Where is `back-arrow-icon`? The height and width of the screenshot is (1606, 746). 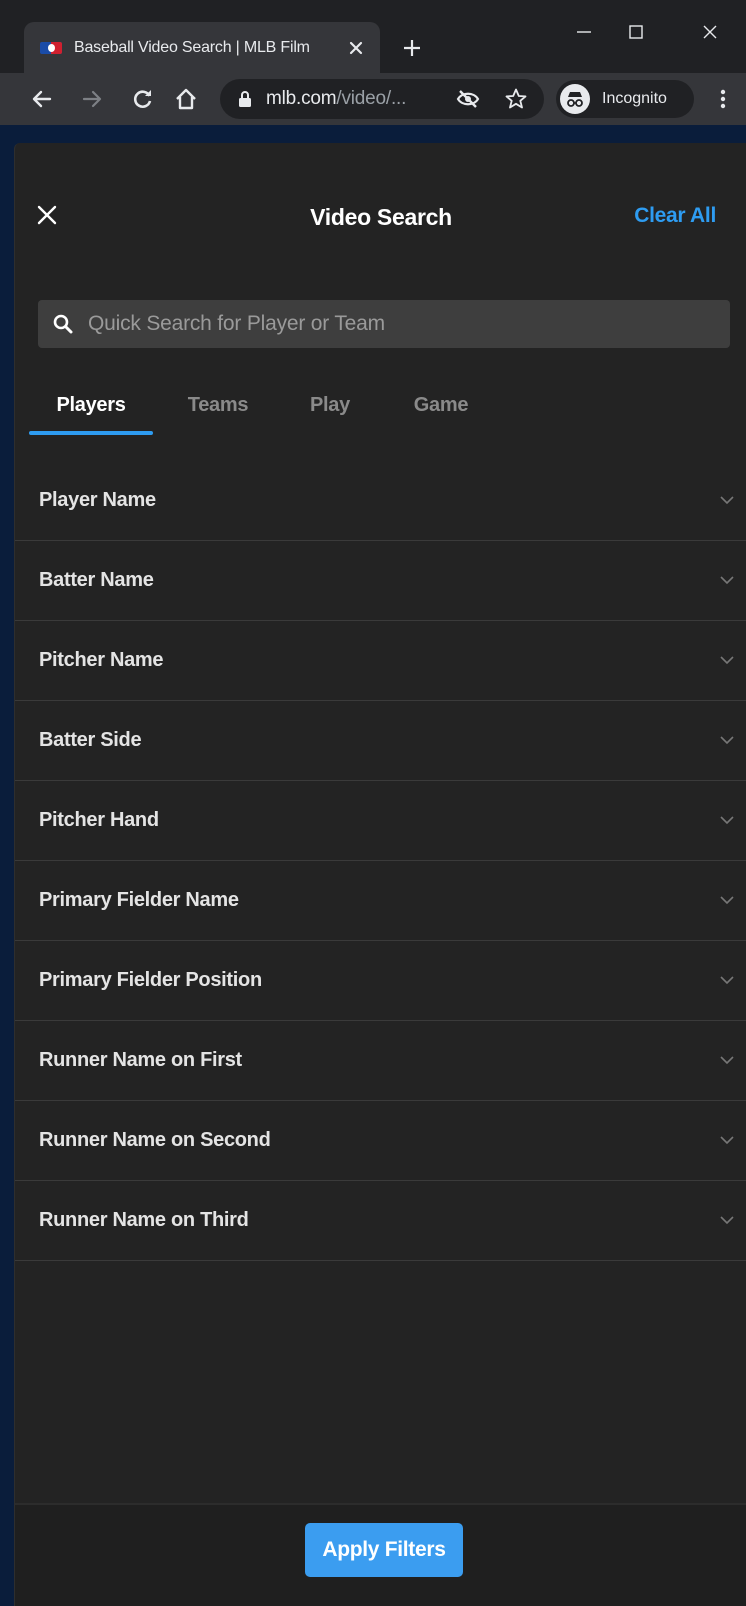
back-arrow-icon is located at coordinates (42, 99).